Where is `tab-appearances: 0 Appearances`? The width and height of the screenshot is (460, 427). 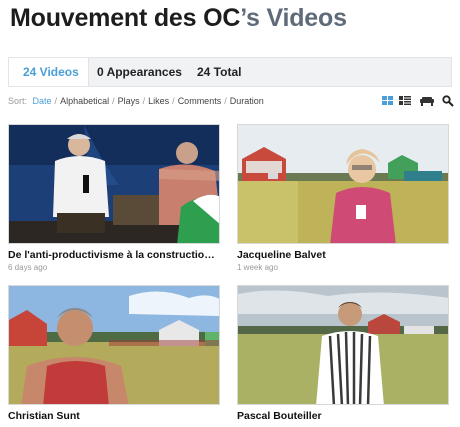 tab-appearances: 0 Appearances is located at coordinates (139, 72).